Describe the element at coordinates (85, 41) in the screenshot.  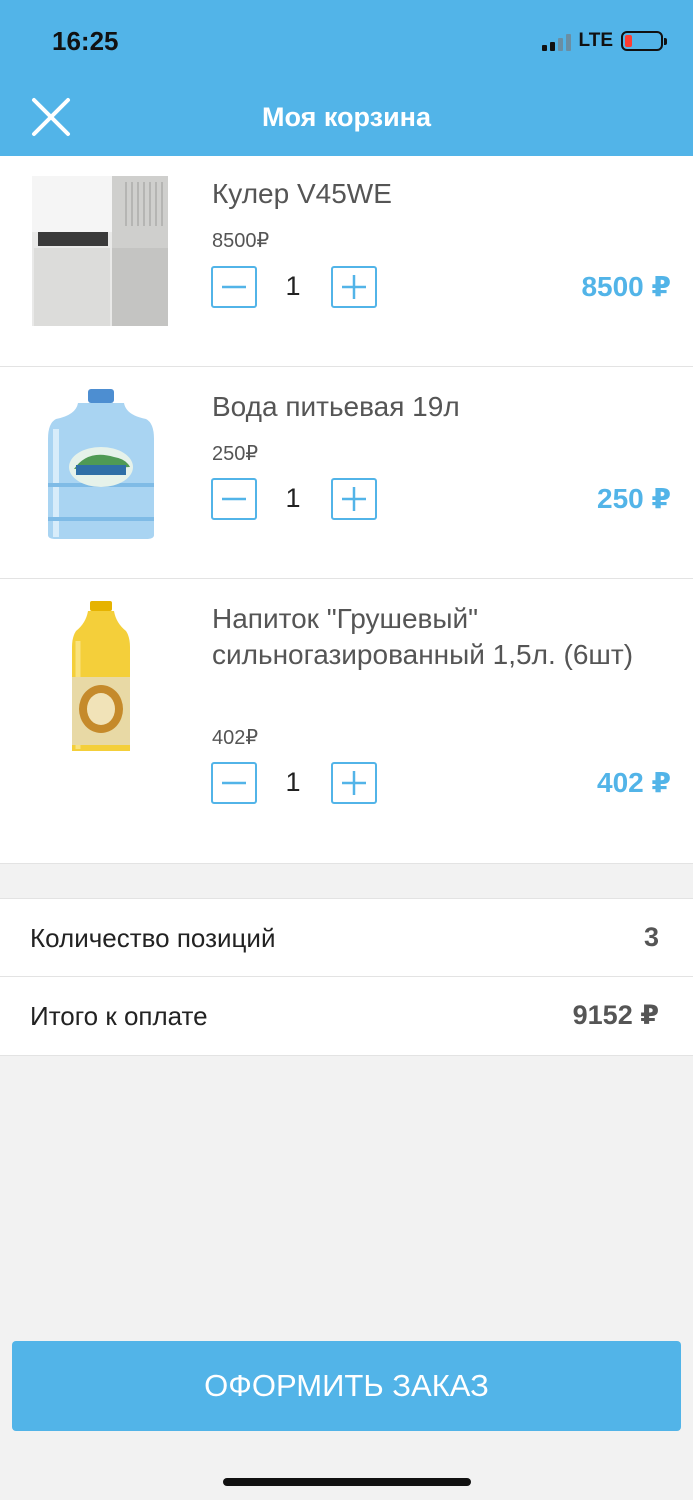
I see `status-time: 16:25` at that location.